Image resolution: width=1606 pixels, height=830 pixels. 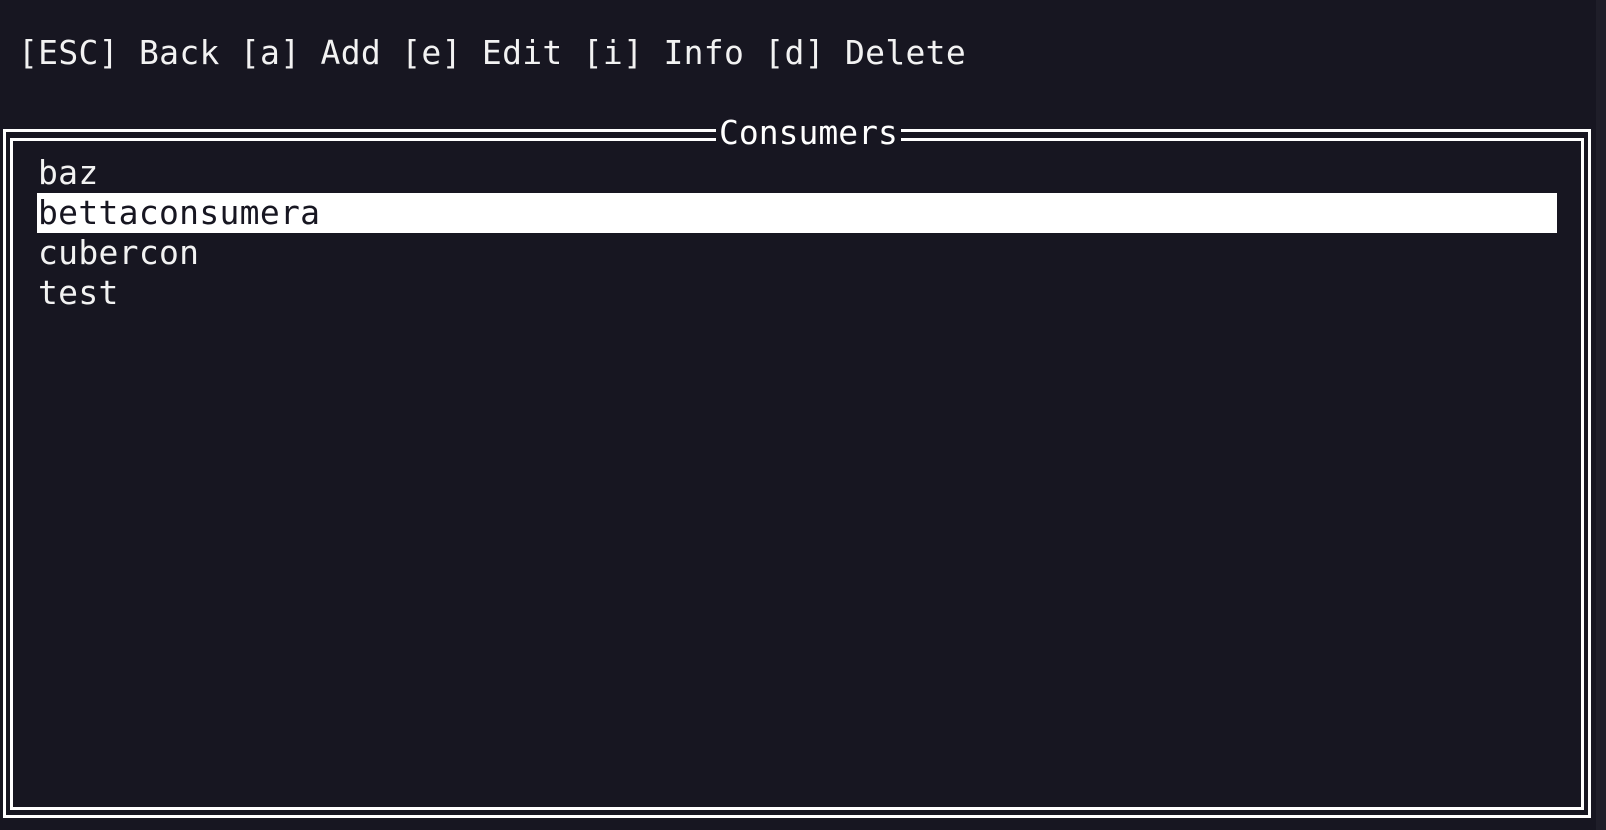 What do you see at coordinates (1601, 415) in the screenshot?
I see `window-right-edge` at bounding box center [1601, 415].